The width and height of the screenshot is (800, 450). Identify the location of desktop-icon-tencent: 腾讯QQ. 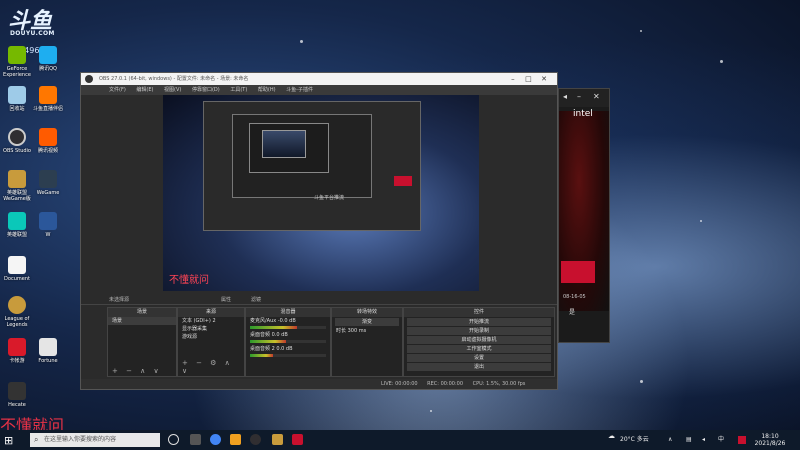
(48, 59).